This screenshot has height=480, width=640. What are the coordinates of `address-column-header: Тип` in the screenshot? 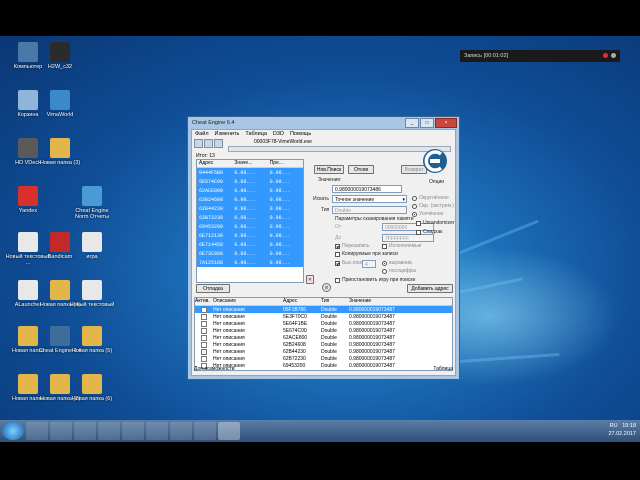 It's located at (335, 301).